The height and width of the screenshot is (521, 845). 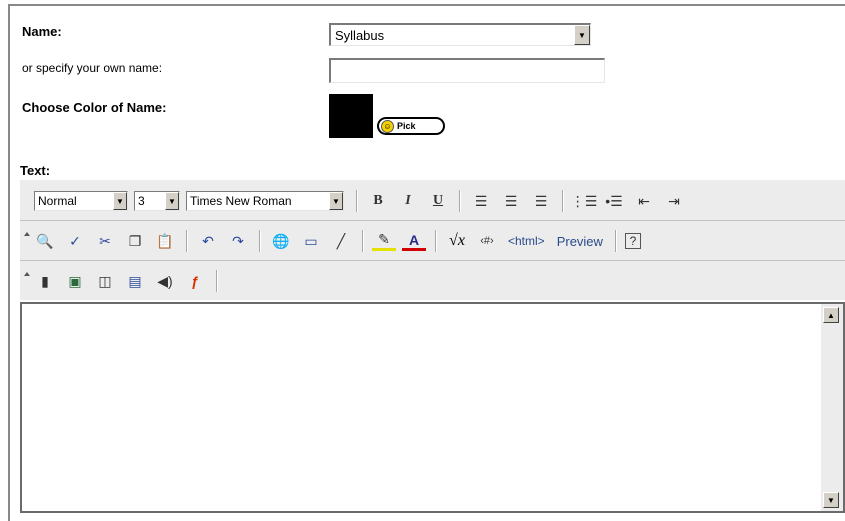 What do you see at coordinates (165, 281) in the screenshot?
I see `insert-audio-icon: ◀)` at bounding box center [165, 281].